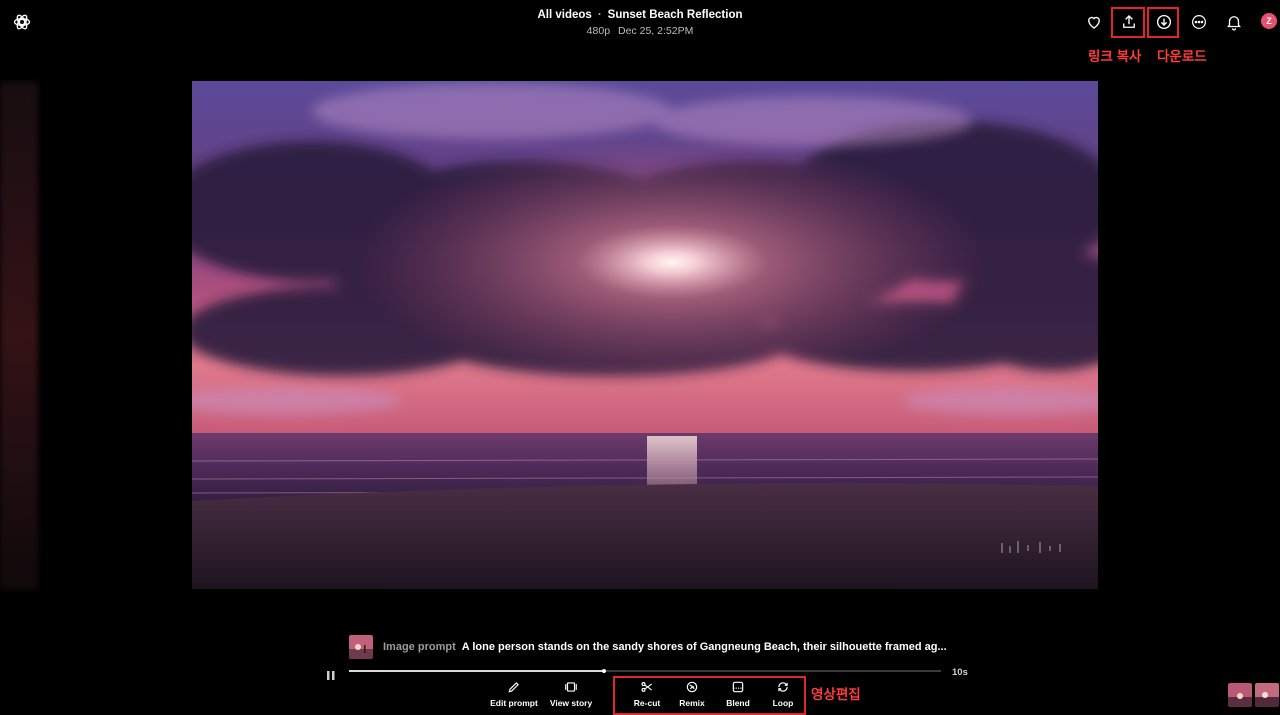 The width and height of the screenshot is (1280, 715). What do you see at coordinates (514, 695) in the screenshot?
I see `edit-prompt-button: Edit prompt` at bounding box center [514, 695].